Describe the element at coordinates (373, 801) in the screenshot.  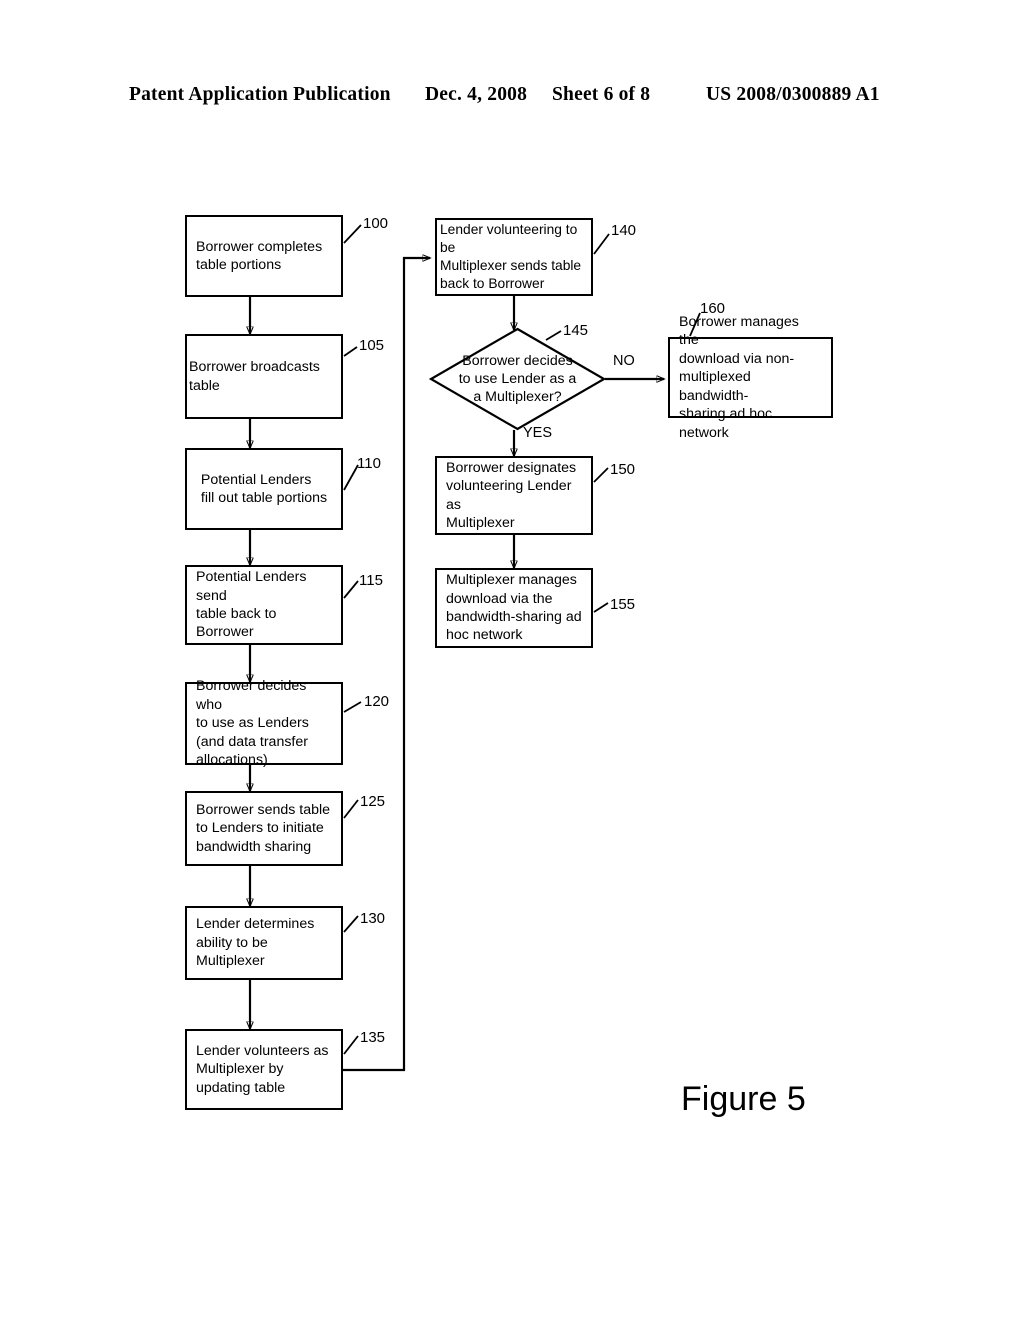
I see `ref-numeral-125: 125` at that location.